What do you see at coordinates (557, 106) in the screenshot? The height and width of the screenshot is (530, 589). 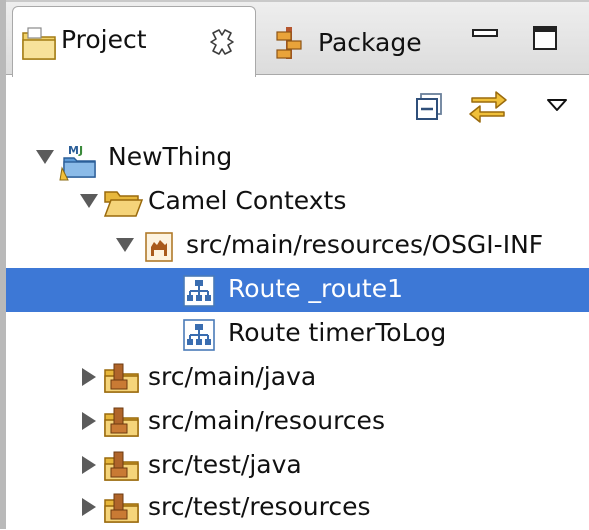 I see `view-menu-icon` at bounding box center [557, 106].